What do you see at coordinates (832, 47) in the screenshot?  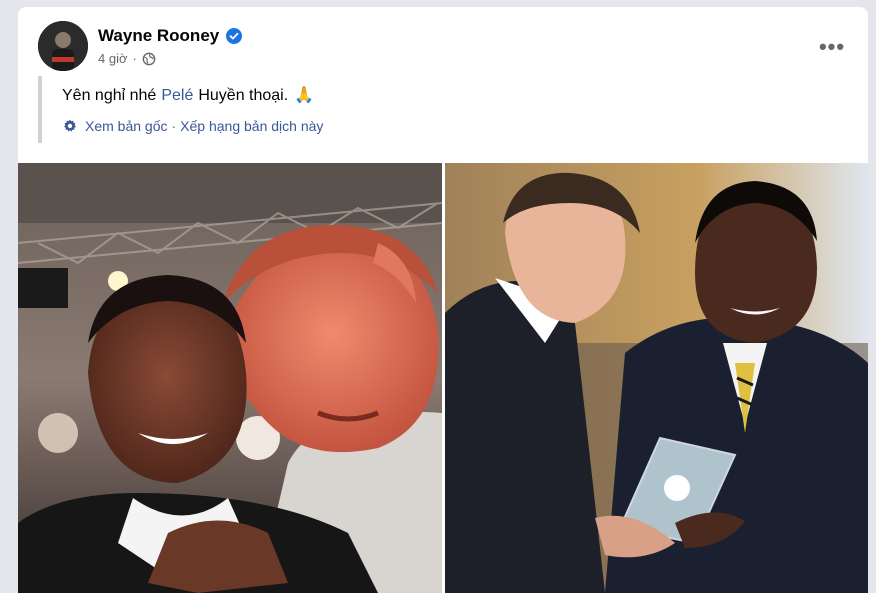 I see `more-options-button: •••` at bounding box center [832, 47].